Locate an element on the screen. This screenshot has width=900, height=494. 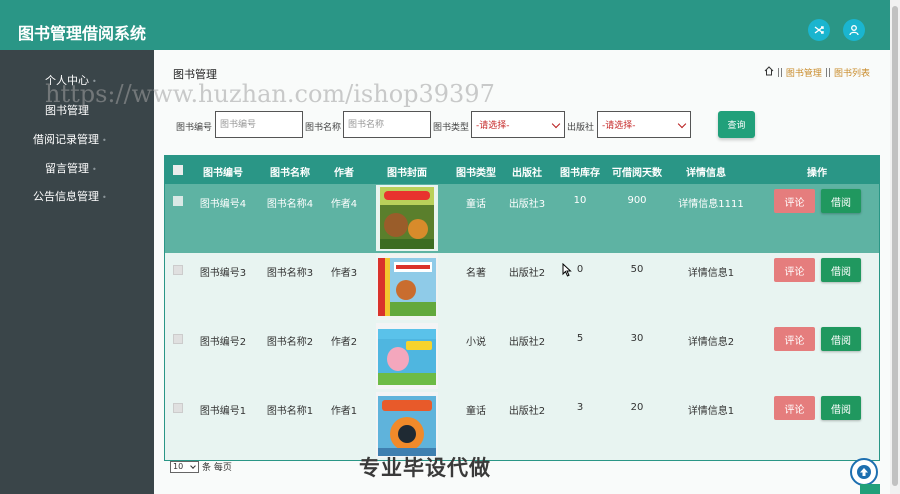
back-to-top-button is located at coordinates (864, 472).